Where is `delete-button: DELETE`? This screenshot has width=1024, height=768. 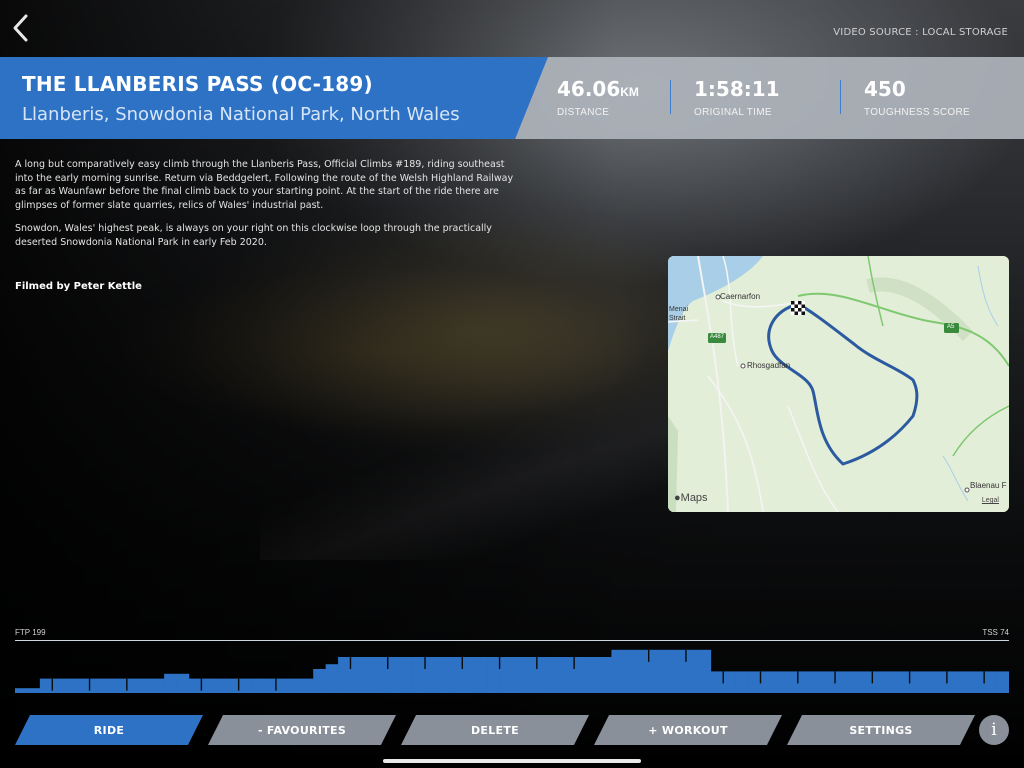
delete-button: DELETE is located at coordinates (495, 730).